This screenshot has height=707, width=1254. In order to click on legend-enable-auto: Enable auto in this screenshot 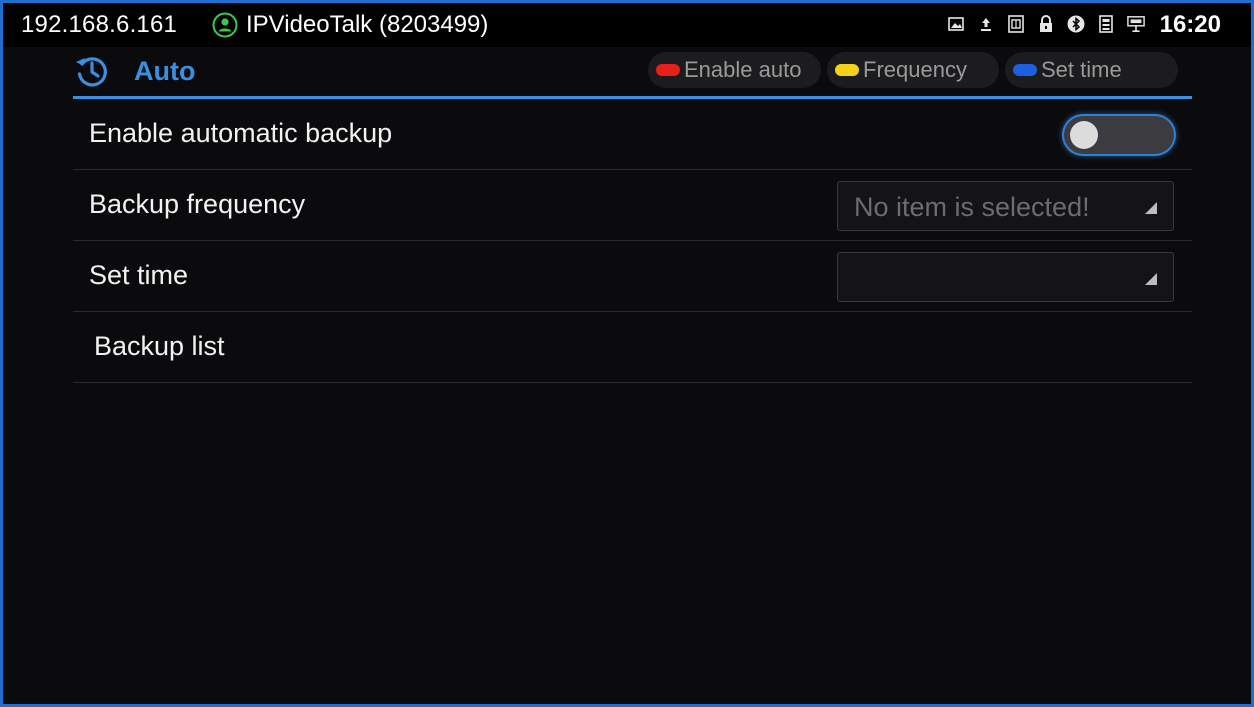, I will do `click(734, 70)`.